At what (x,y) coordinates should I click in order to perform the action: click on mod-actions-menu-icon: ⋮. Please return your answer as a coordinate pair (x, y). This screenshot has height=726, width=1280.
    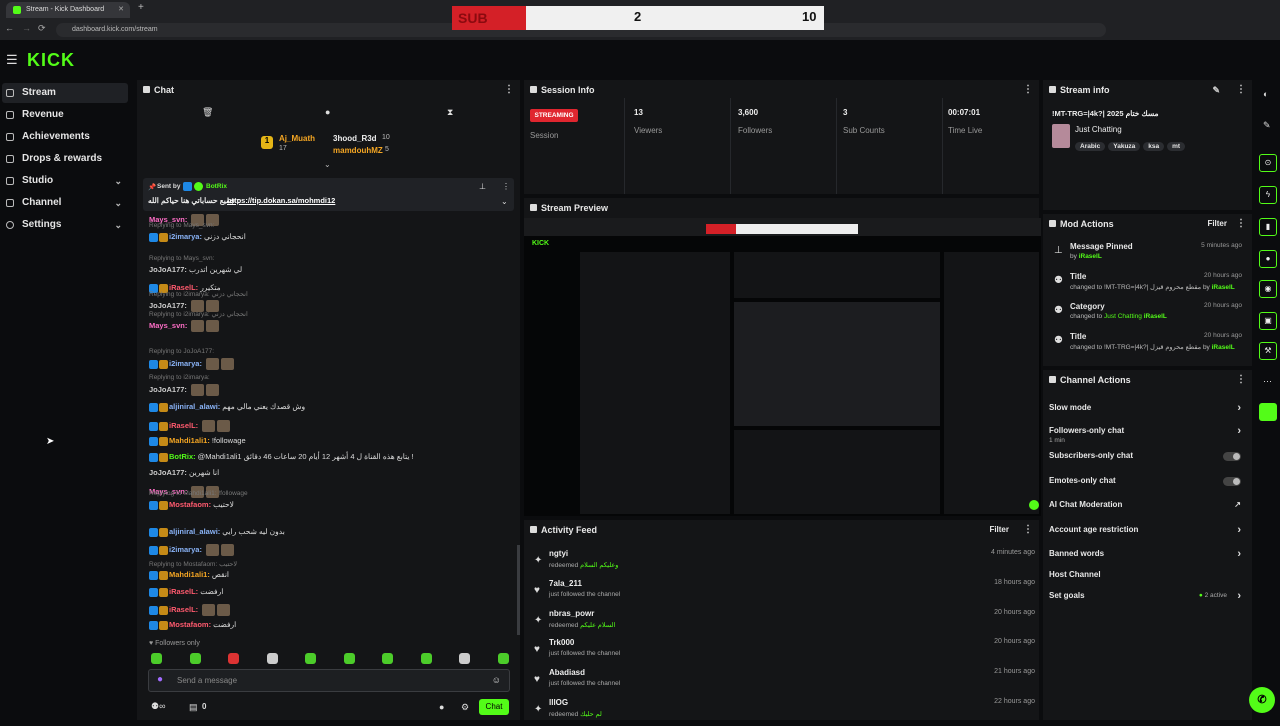
    Looking at the image, I should click on (1241, 224).